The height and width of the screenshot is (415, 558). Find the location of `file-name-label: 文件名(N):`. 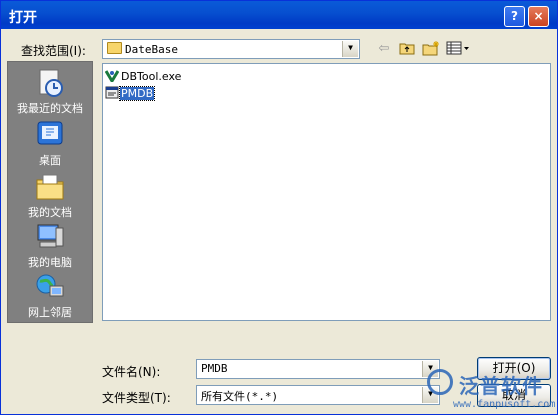

file-name-label: 文件名(N): is located at coordinates (131, 372).